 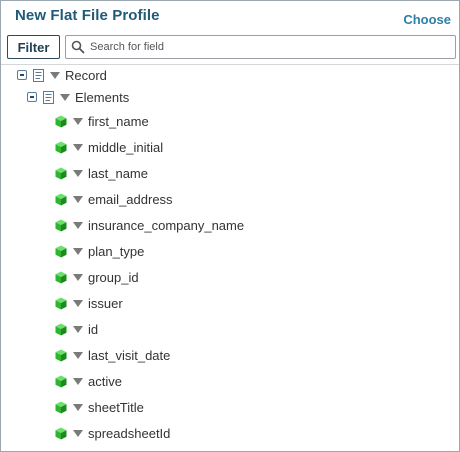 I want to click on tree-field-row: spreadsheetId, so click(x=112, y=433).